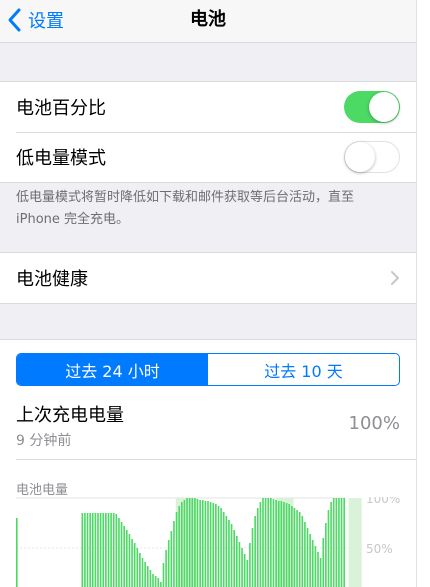 The height and width of the screenshot is (587, 430). I want to click on battery-percentage-row: 电池百分比, so click(208, 107).